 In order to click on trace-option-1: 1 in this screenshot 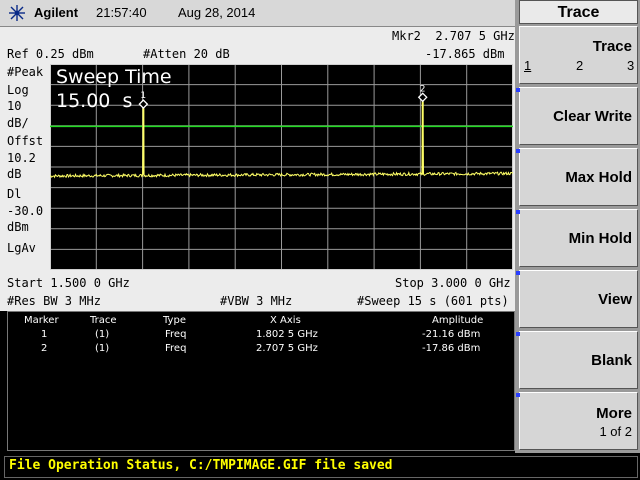, I will do `click(527, 65)`.